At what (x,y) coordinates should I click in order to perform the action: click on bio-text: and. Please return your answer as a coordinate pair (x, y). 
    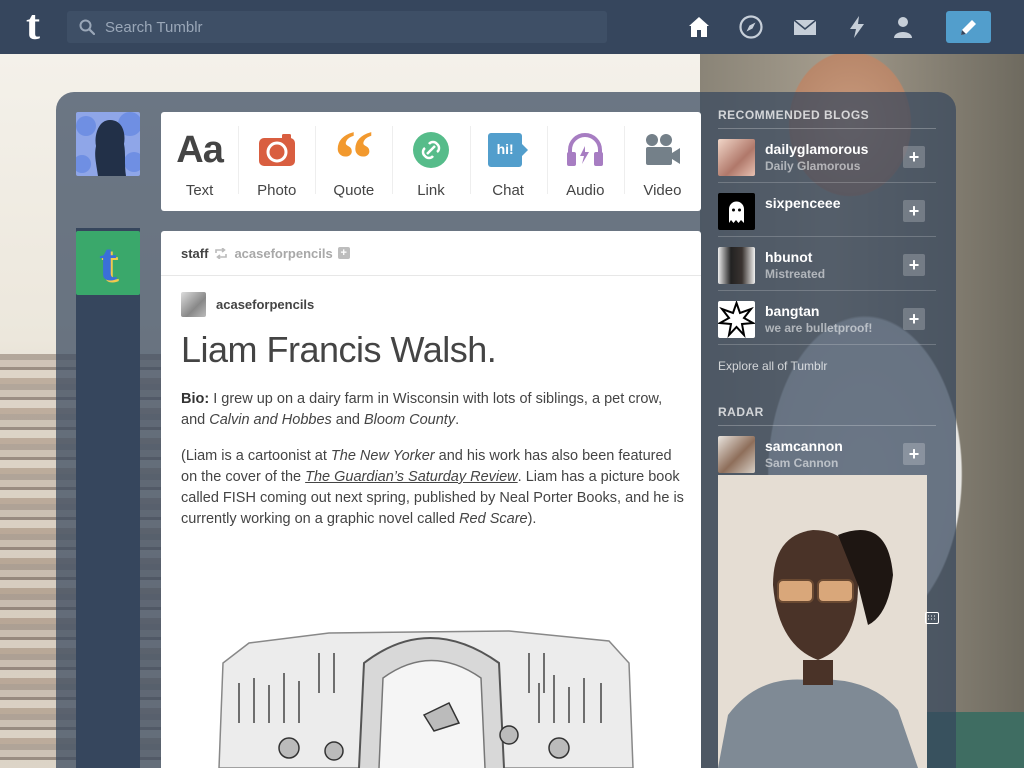
    Looking at the image, I should click on (348, 420).